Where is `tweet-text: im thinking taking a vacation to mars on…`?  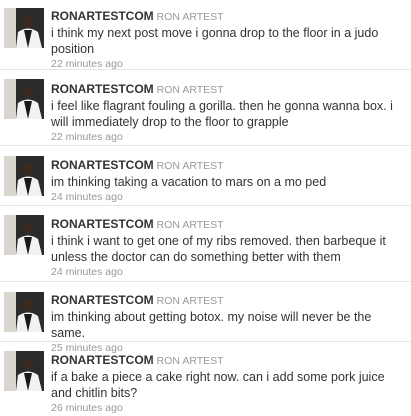 tweet-text: im thinking taking a vacation to mars on… is located at coordinates (189, 182).